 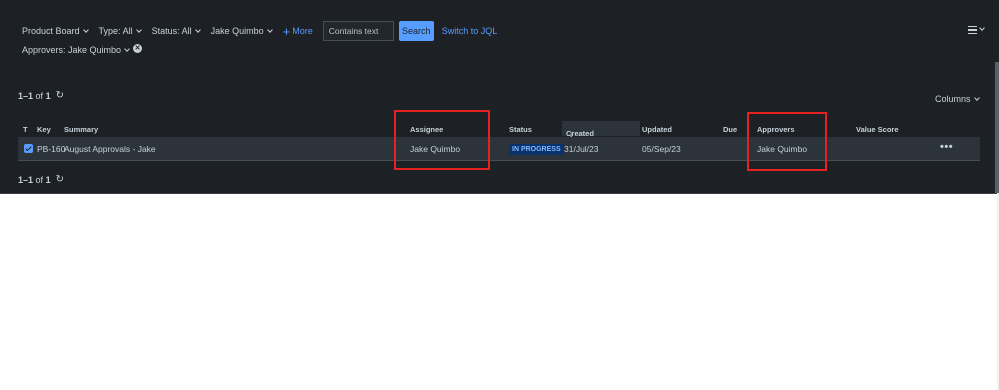 What do you see at coordinates (72, 50) in the screenshot?
I see `approvers-filter-label: Approvers: Jake Quimbo` at bounding box center [72, 50].